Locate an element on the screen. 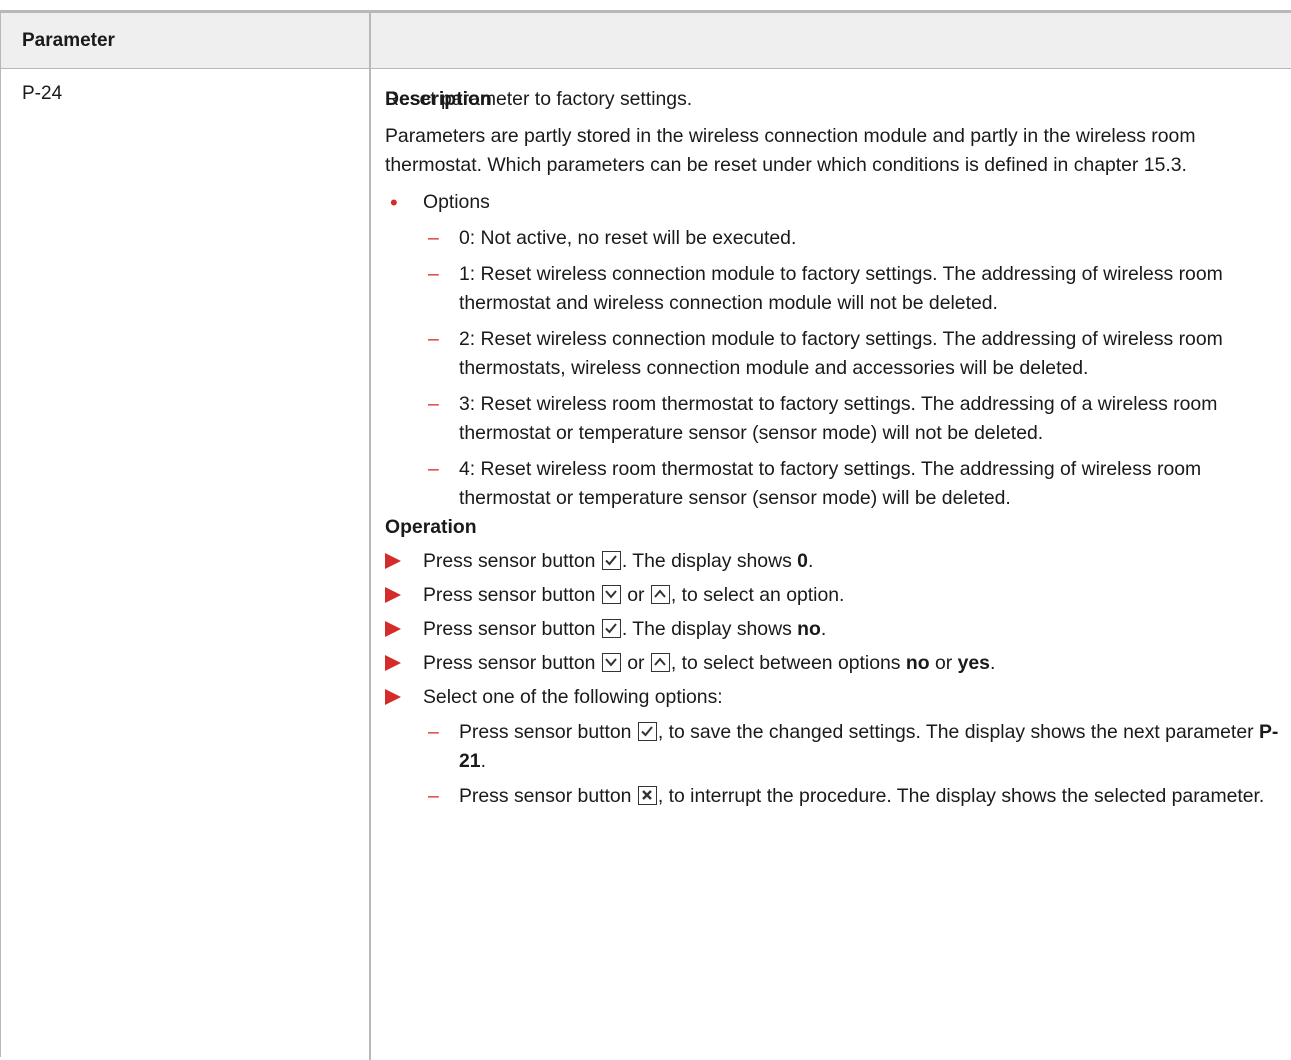 The image size is (1291, 1060). table-header: Parameter Description is located at coordinates (646, 61).